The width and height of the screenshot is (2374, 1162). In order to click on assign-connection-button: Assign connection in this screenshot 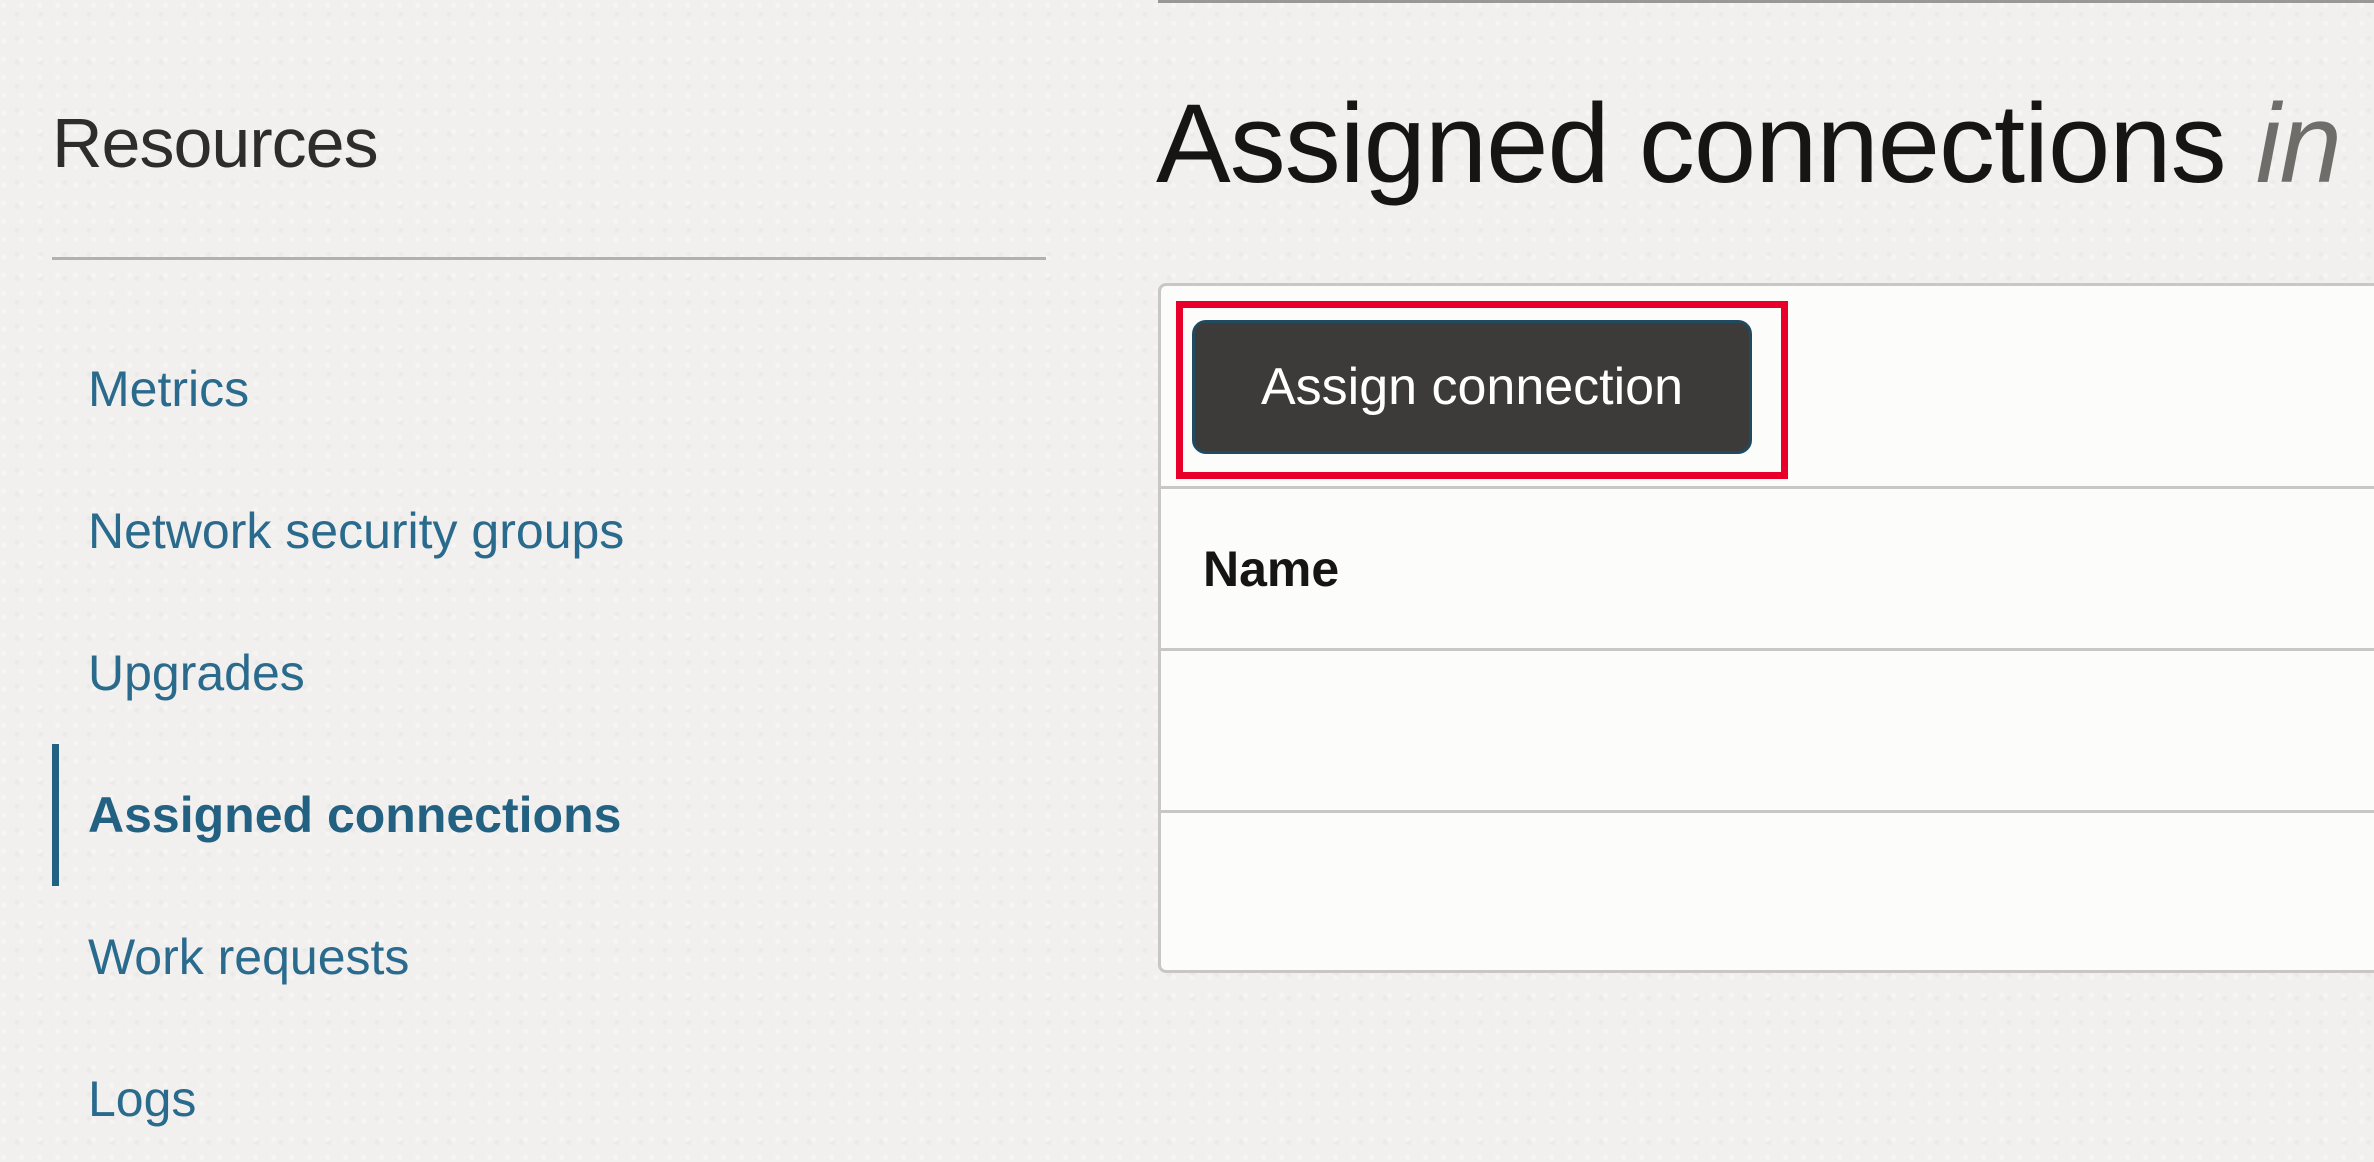, I will do `click(1472, 387)`.